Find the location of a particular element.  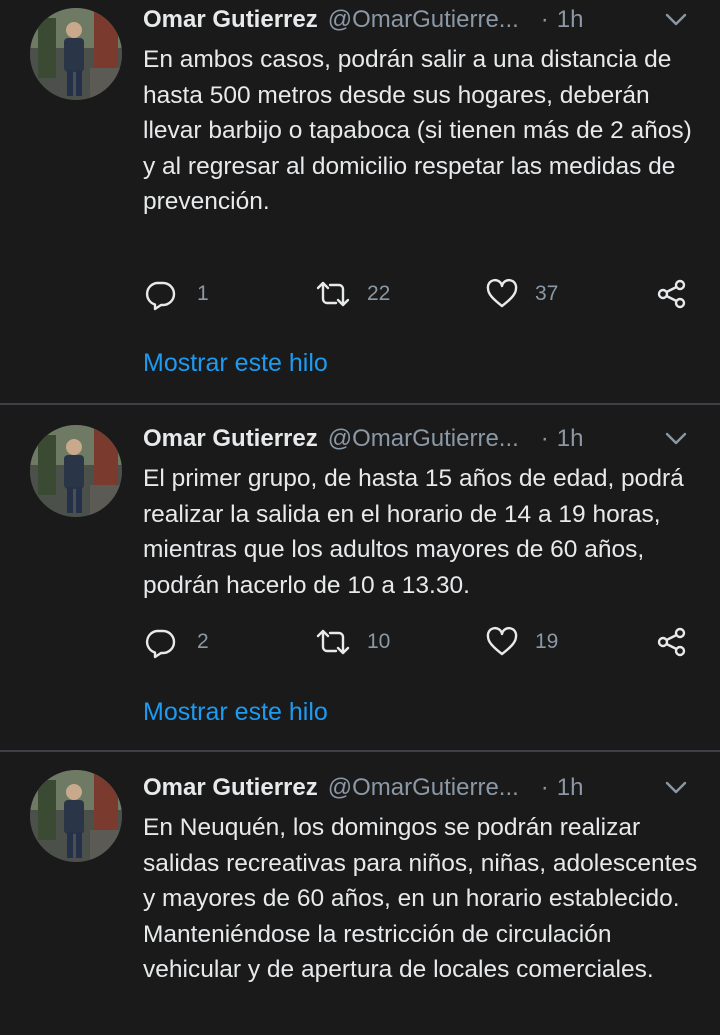

reply-count: 2 is located at coordinates (203, 641).